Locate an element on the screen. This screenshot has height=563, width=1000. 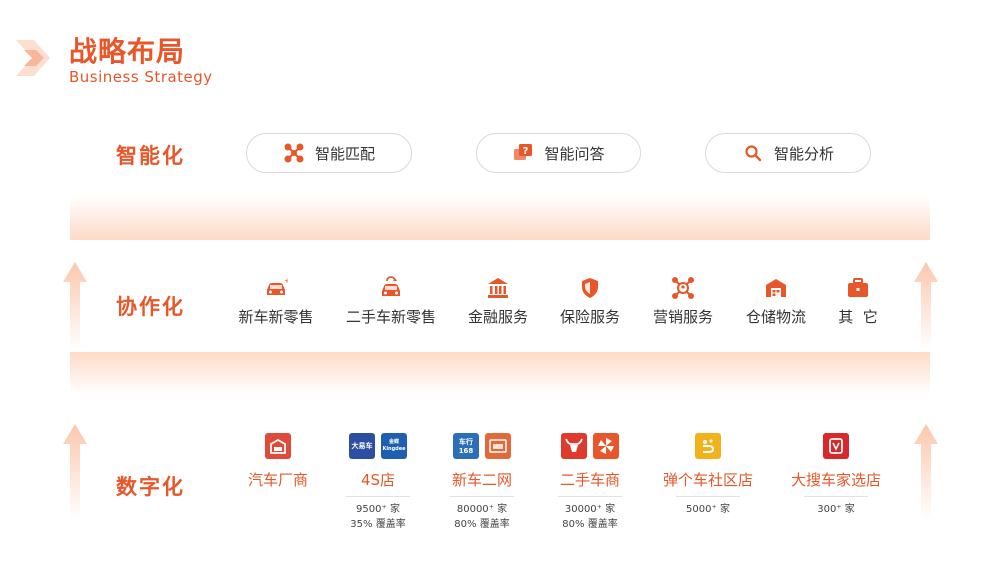
gradient-band-upper is located at coordinates (500, 218).